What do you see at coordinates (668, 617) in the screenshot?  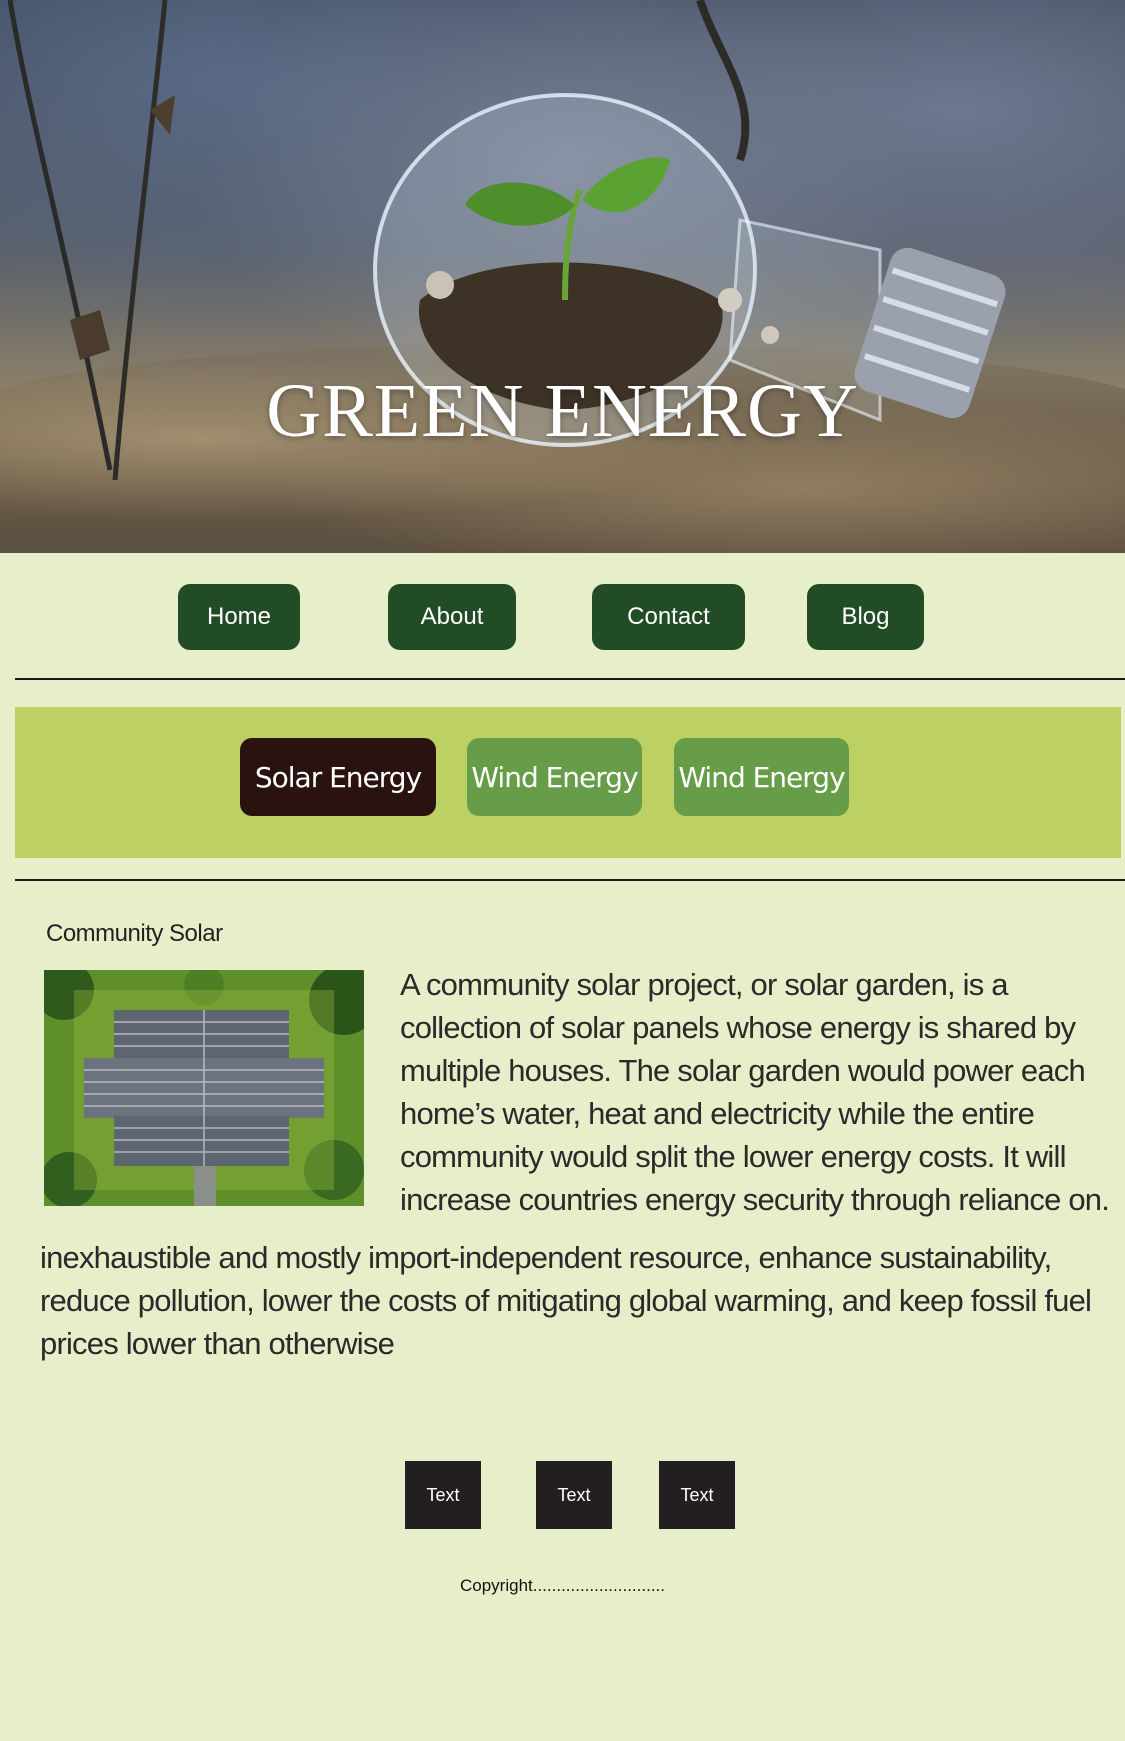 I see `nav-contact-button: Contact` at bounding box center [668, 617].